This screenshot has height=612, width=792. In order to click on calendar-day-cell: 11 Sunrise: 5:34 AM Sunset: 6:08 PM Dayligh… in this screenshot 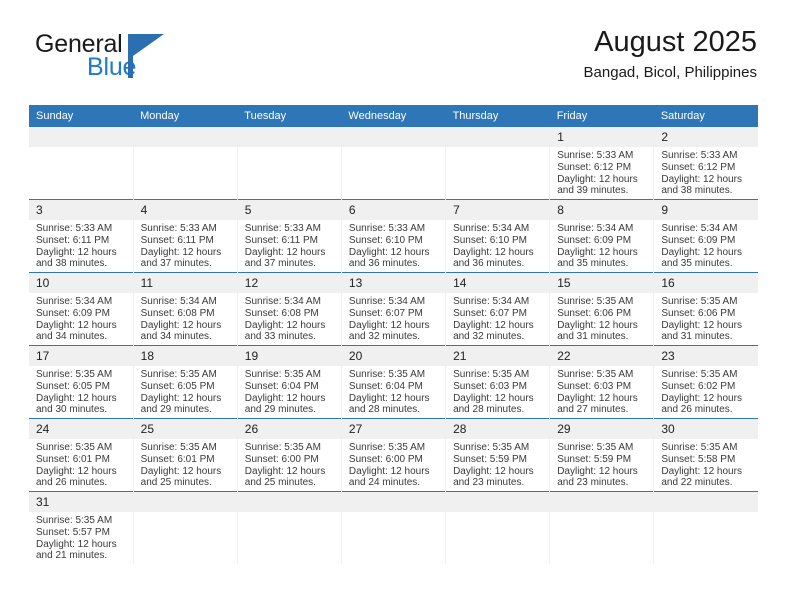, I will do `click(185, 309)`.